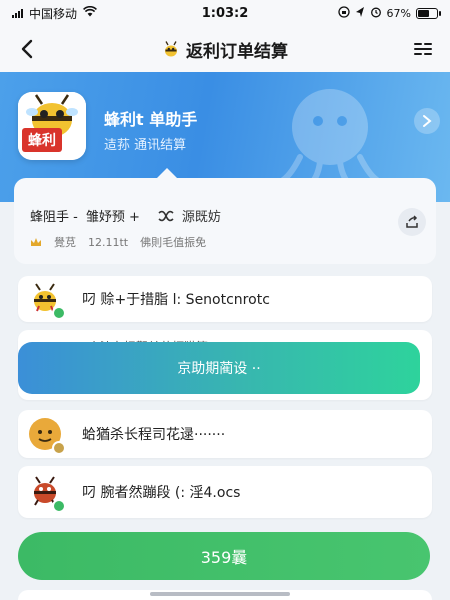  What do you see at coordinates (173, 242) in the screenshot?
I see `info-note: 佛則毛值振免` at bounding box center [173, 242].